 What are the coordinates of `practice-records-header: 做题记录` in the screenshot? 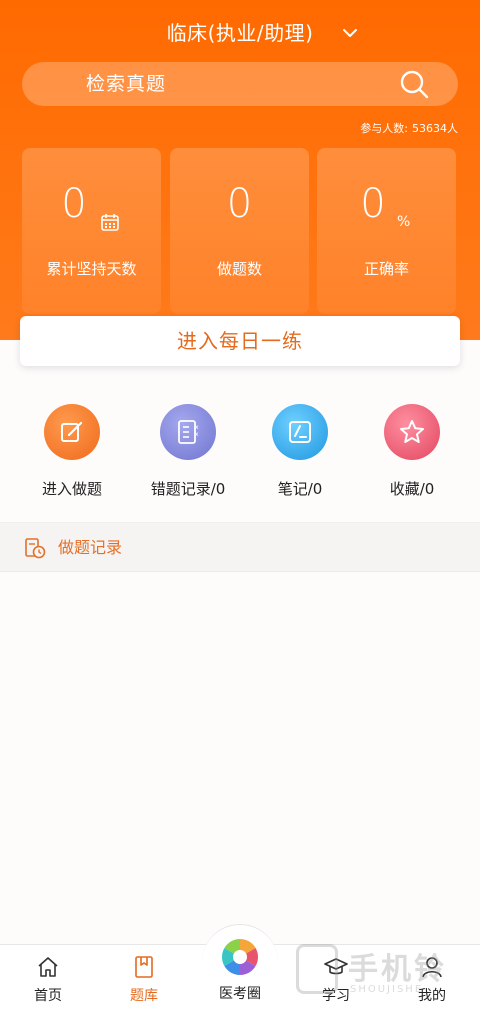 It's located at (240, 547).